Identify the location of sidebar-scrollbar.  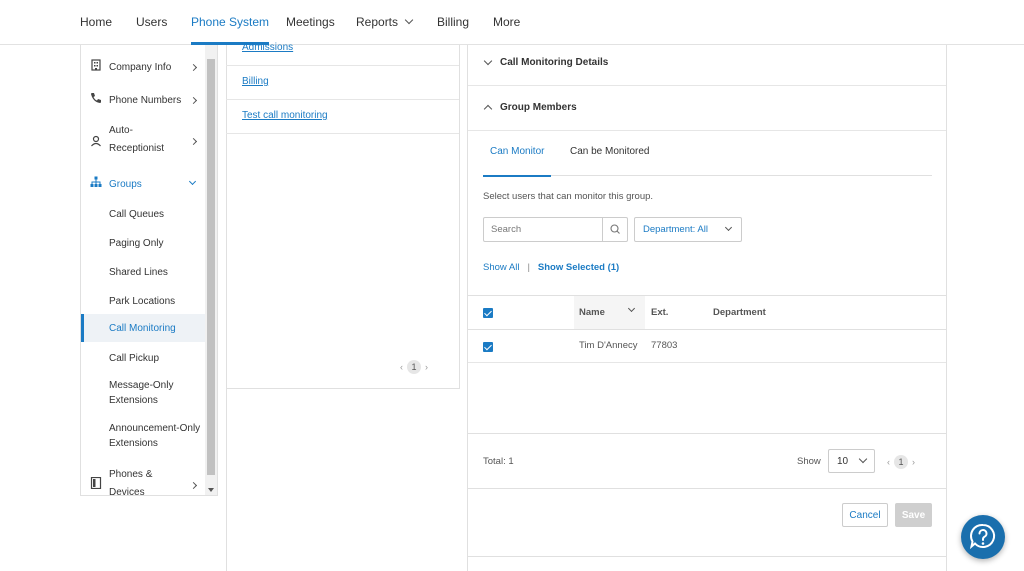
(211, 270).